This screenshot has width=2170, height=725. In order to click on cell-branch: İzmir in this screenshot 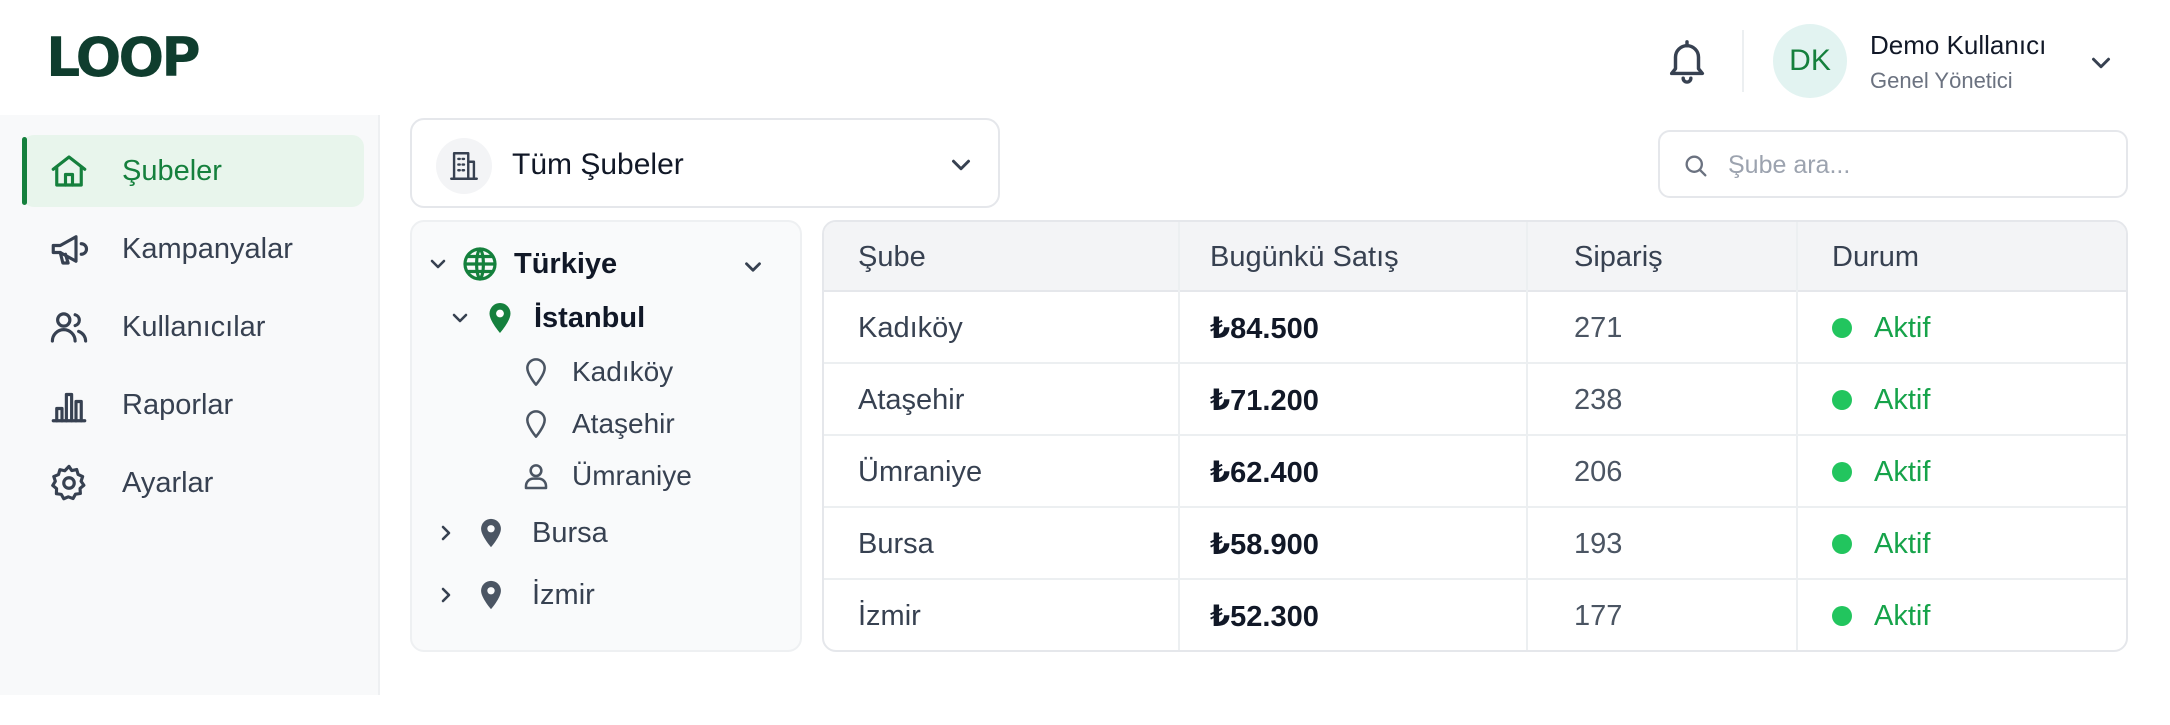, I will do `click(889, 615)`.